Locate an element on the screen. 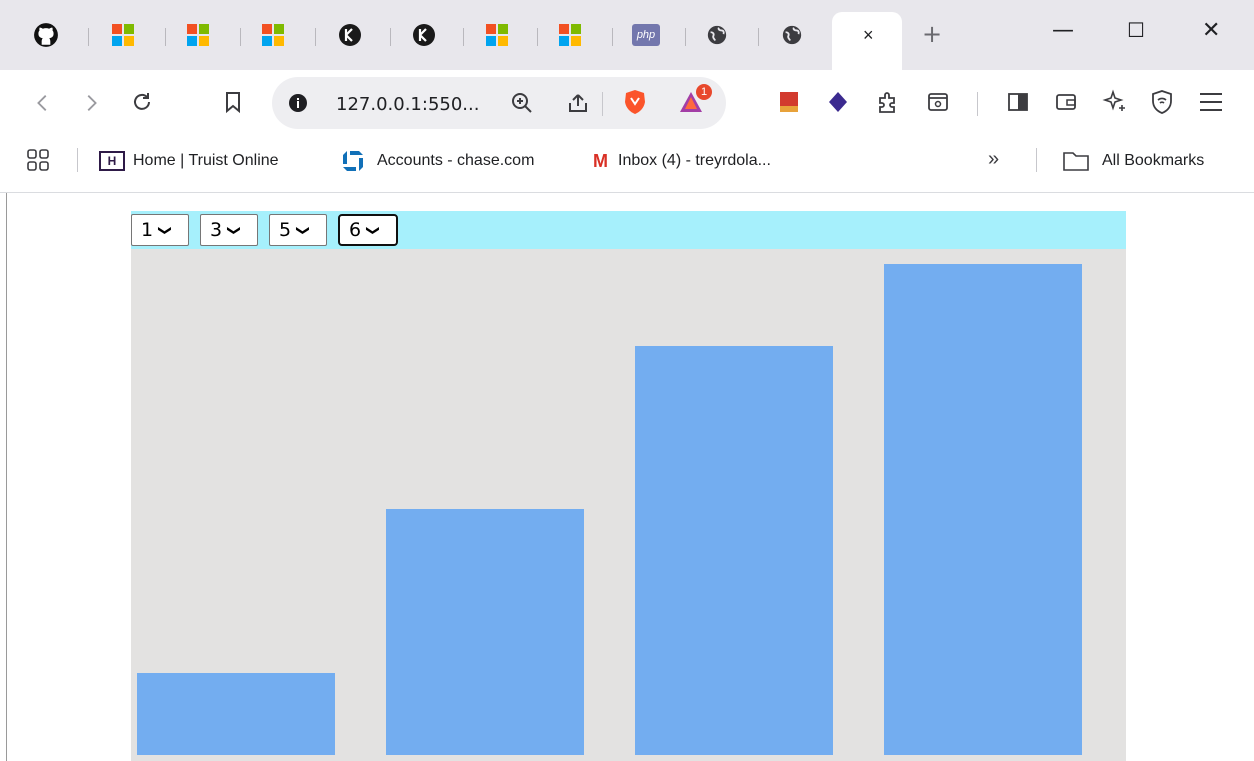 This screenshot has width=1254, height=761. php-icon: php is located at coordinates (646, 35).